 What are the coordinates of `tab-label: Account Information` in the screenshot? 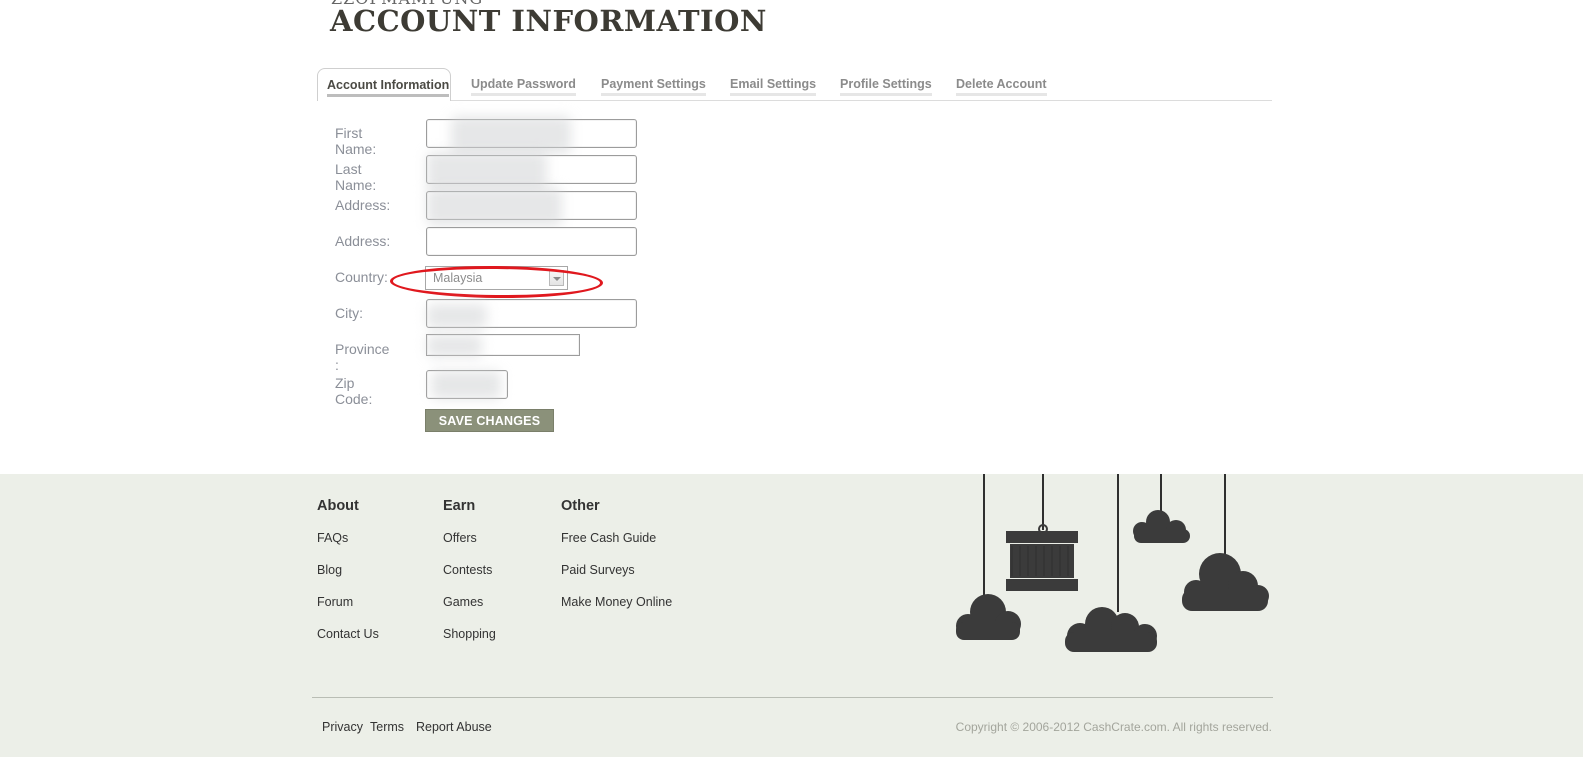 It's located at (388, 87).